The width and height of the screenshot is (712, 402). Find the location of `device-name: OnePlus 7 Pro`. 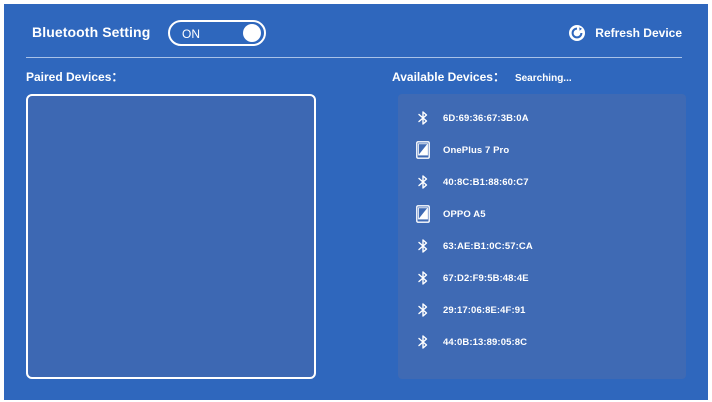

device-name: OnePlus 7 Pro is located at coordinates (476, 150).